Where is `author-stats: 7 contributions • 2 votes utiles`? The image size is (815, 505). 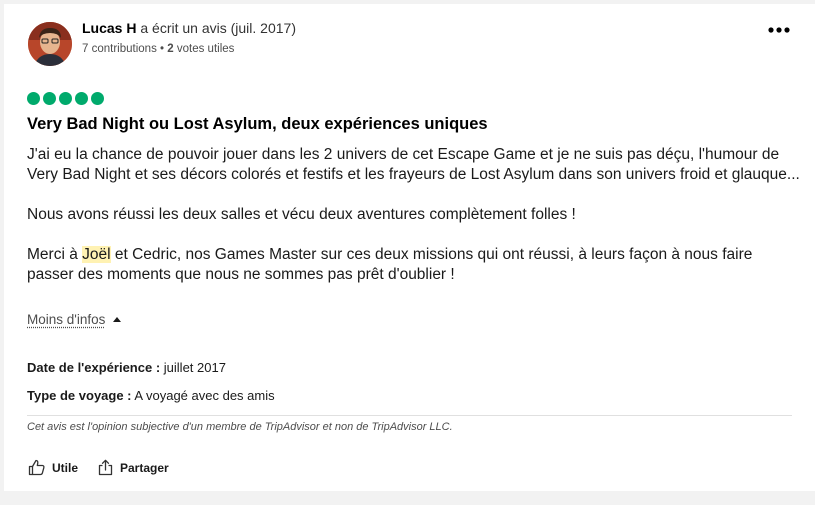 author-stats: 7 contributions • 2 votes utiles is located at coordinates (158, 49).